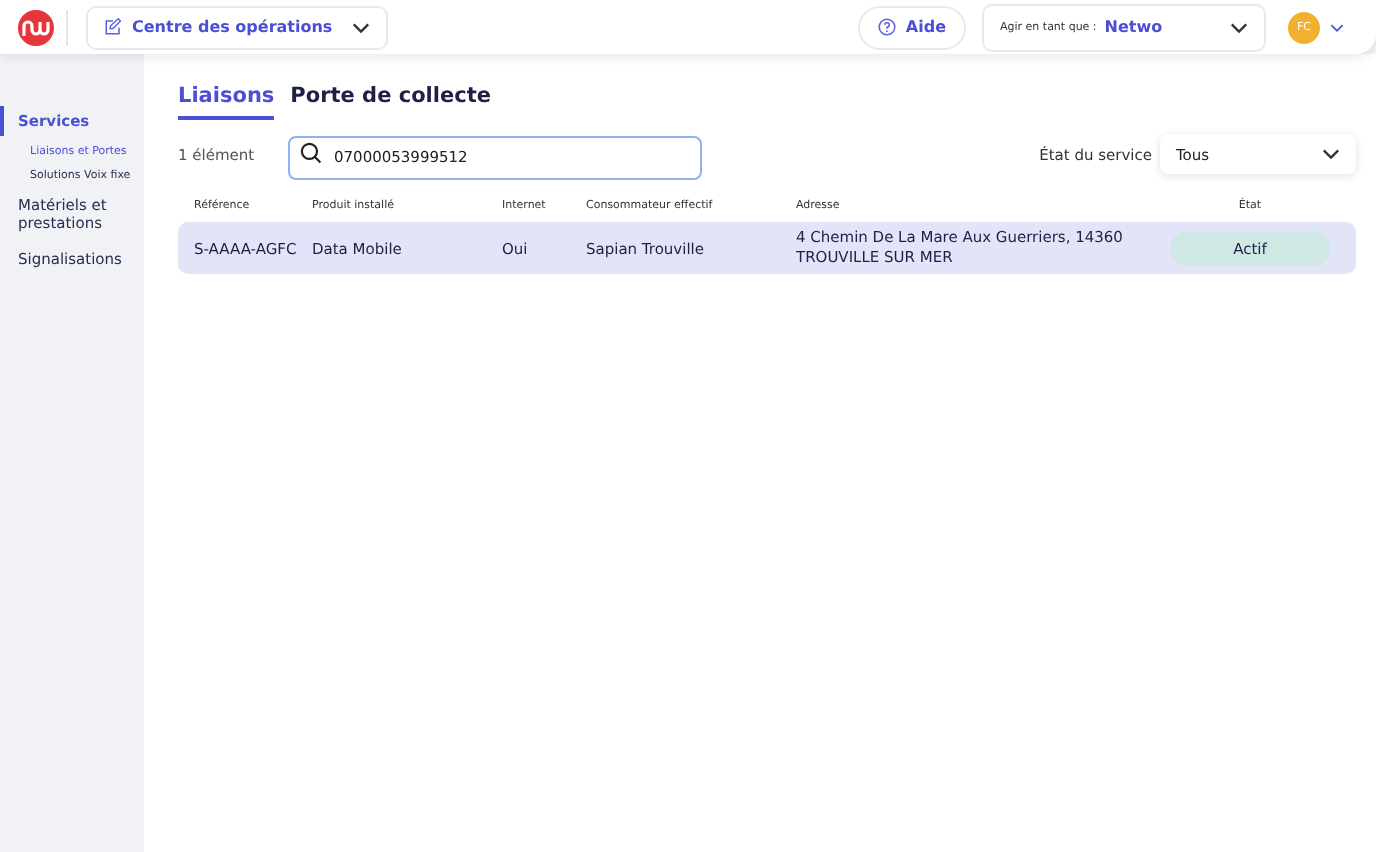  Describe the element at coordinates (226, 102) in the screenshot. I see `tab: Liaisons` at that location.